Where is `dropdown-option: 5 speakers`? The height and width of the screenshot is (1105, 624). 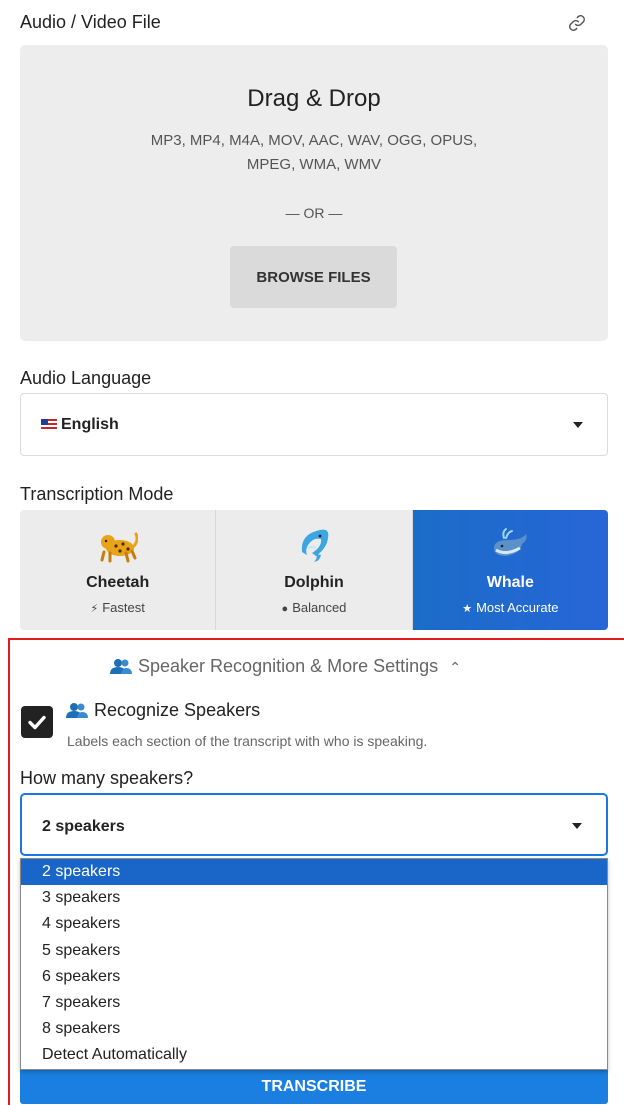
dropdown-option: 5 speakers is located at coordinates (314, 951).